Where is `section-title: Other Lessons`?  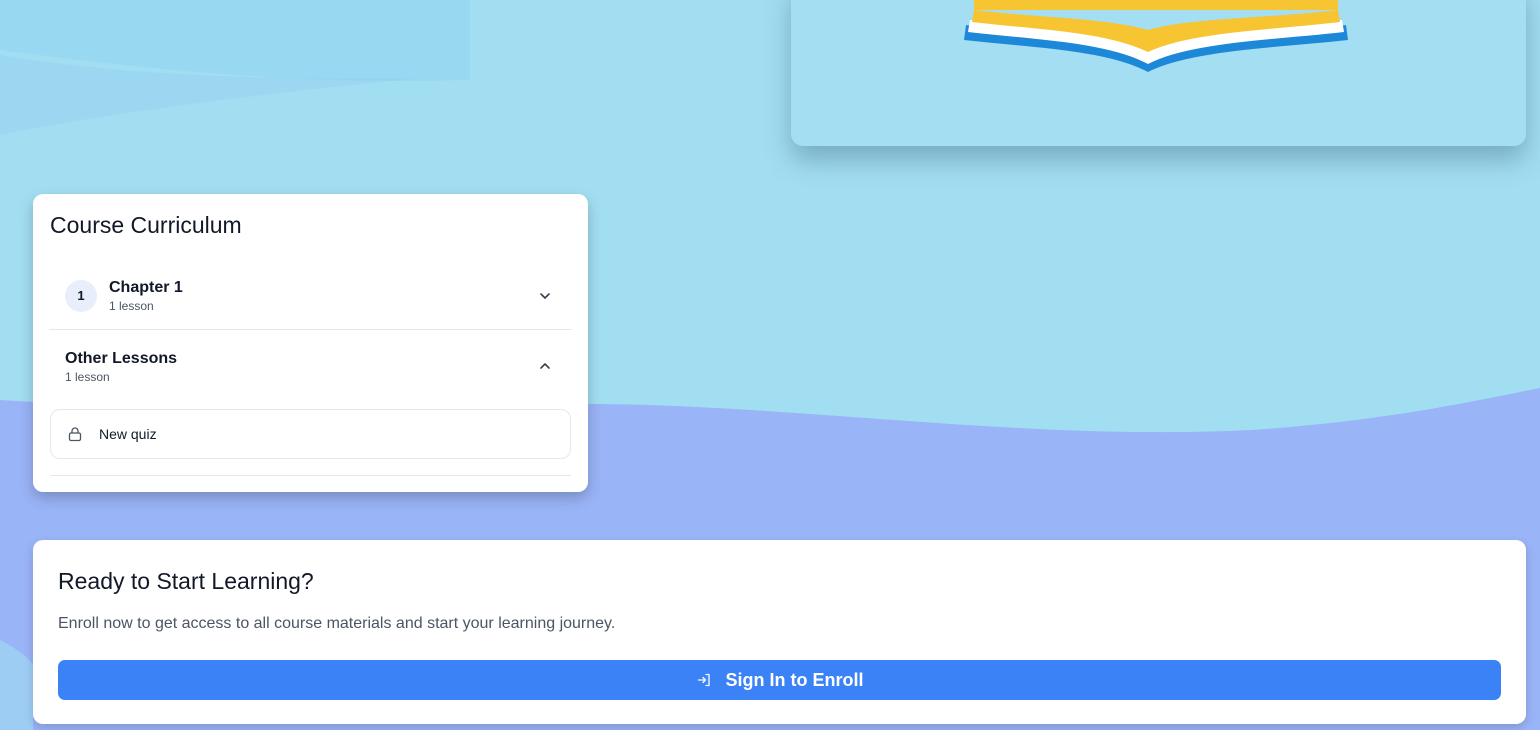
section-title: Other Lessons is located at coordinates (121, 358).